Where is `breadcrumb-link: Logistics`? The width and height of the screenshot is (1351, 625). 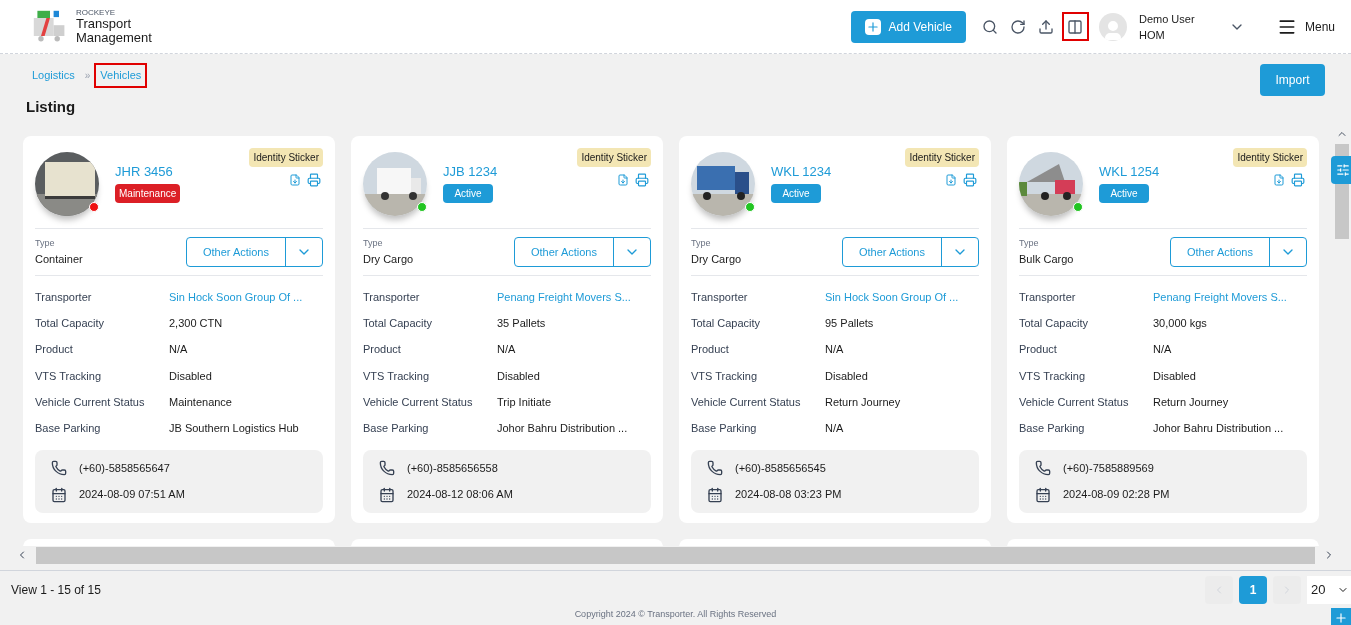
breadcrumb-link: Logistics is located at coordinates (53, 75).